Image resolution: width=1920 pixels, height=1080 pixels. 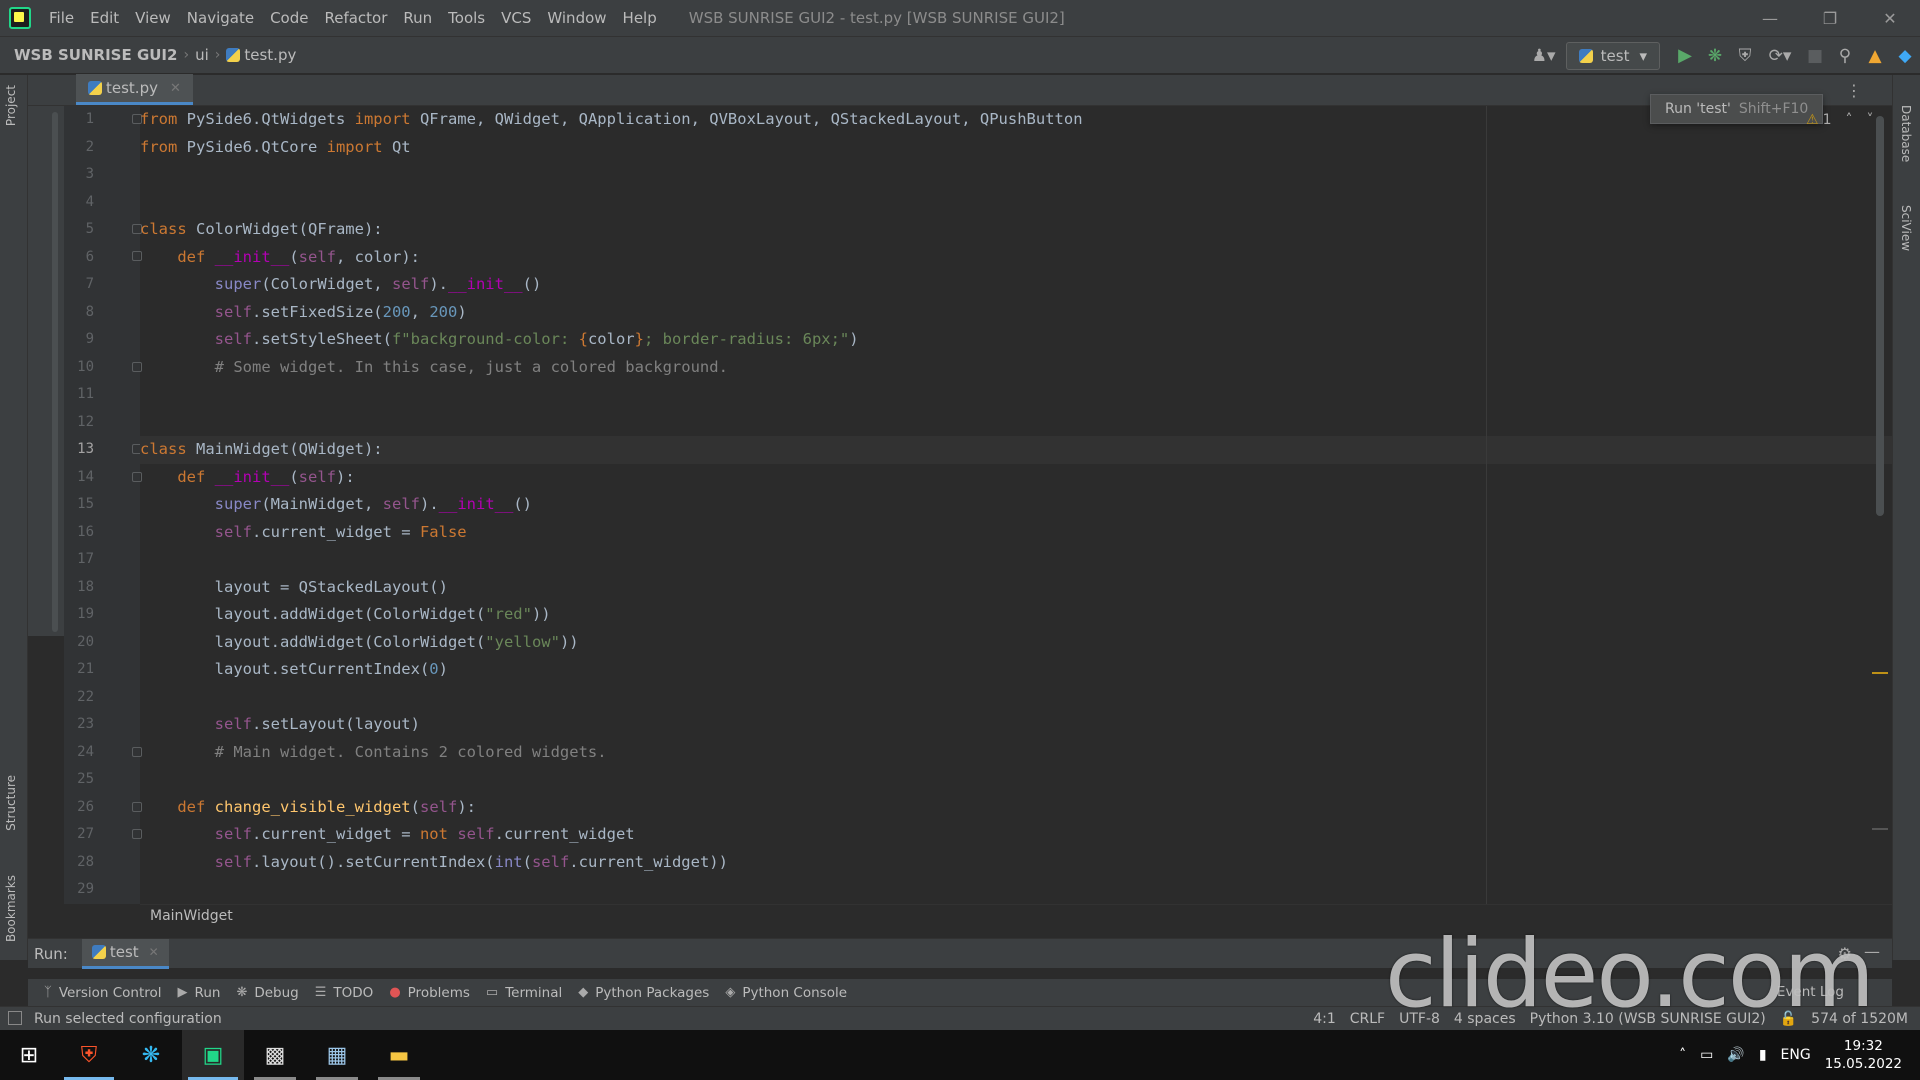 What do you see at coordinates (1324, 1019) in the screenshot?
I see `caret-position: 4:1` at bounding box center [1324, 1019].